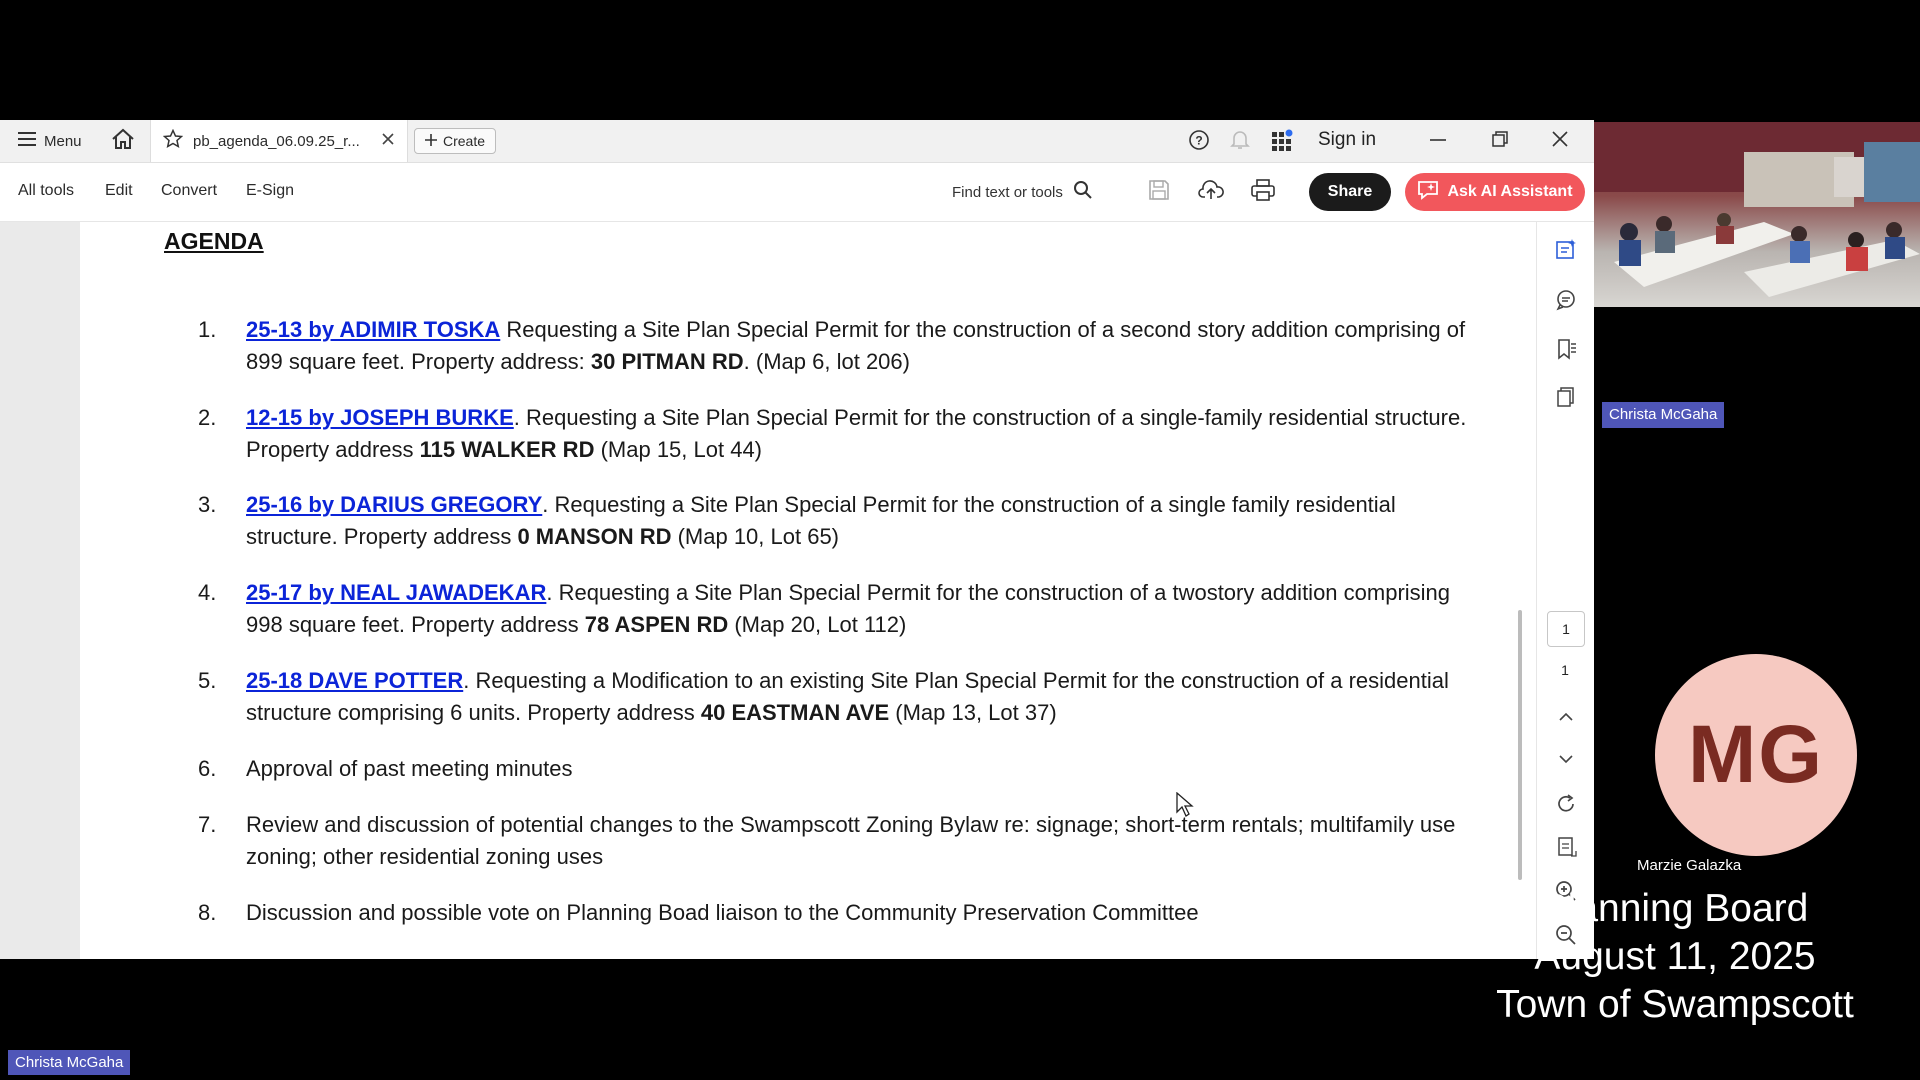 Image resolution: width=1920 pixels, height=1080 pixels. What do you see at coordinates (1566, 717) in the screenshot?
I see `chevron-up-icon` at bounding box center [1566, 717].